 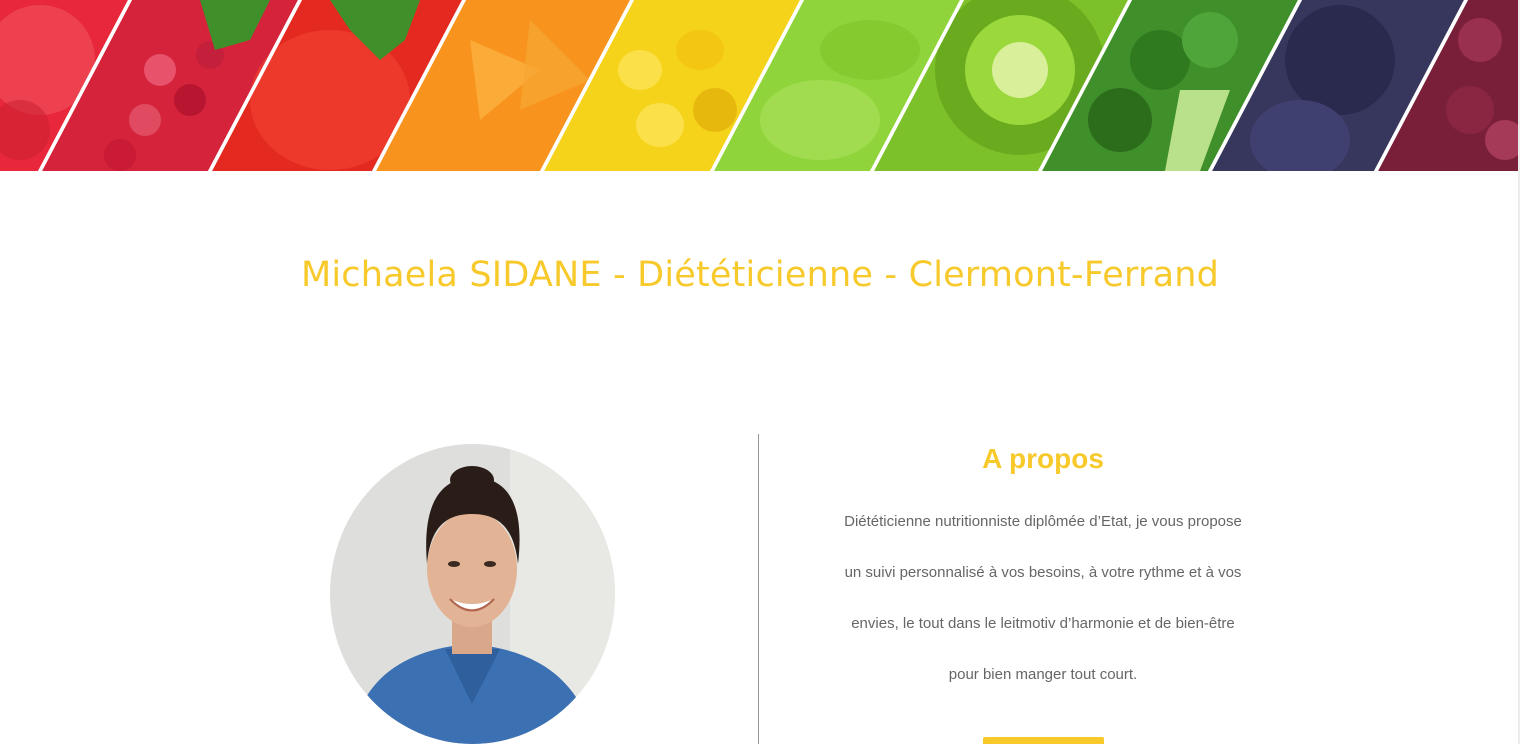 I want to click on about-cta-button, so click(x=1043, y=740).